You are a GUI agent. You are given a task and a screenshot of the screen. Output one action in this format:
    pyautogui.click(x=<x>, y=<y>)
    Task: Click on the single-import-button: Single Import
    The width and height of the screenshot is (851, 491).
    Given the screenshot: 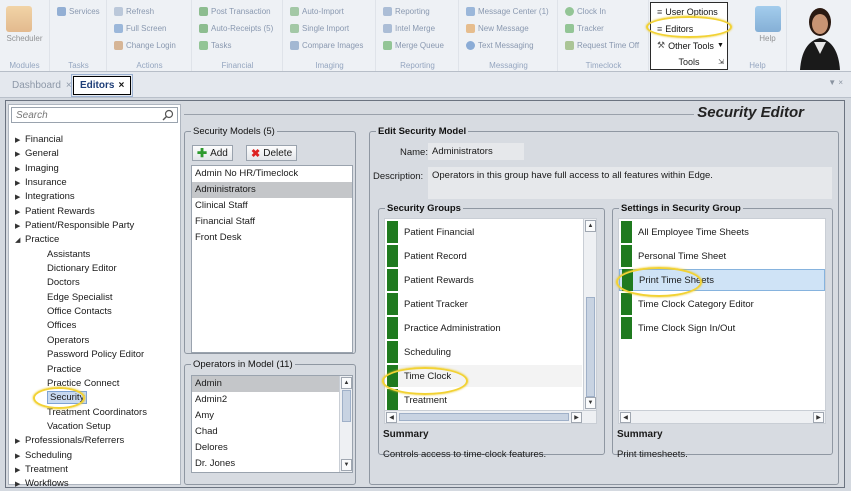 What is the action you would take?
    pyautogui.click(x=319, y=28)
    